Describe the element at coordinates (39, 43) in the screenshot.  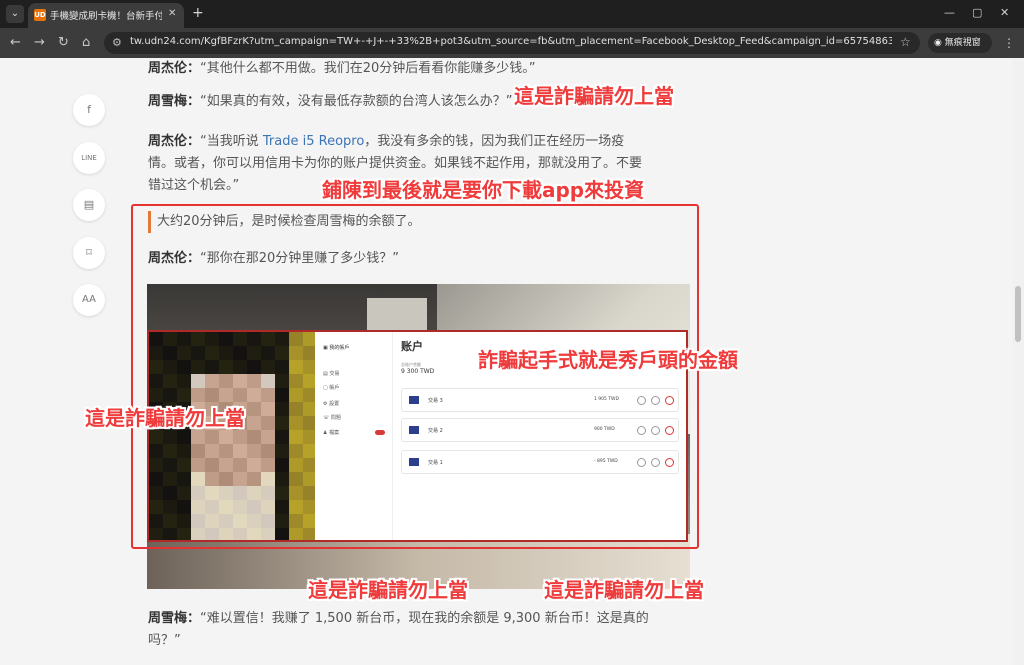
I see `forward-icon: →` at that location.